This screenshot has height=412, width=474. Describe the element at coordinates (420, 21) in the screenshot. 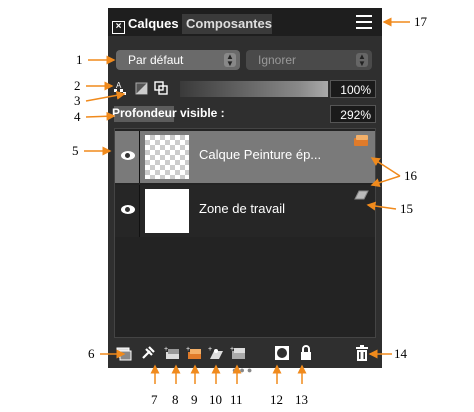

I see `callout-17: 17` at that location.